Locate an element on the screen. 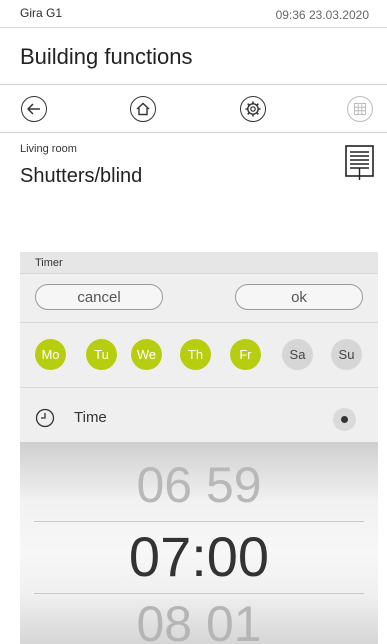 The height and width of the screenshot is (644, 387). page-title: Building functions is located at coordinates (106, 56).